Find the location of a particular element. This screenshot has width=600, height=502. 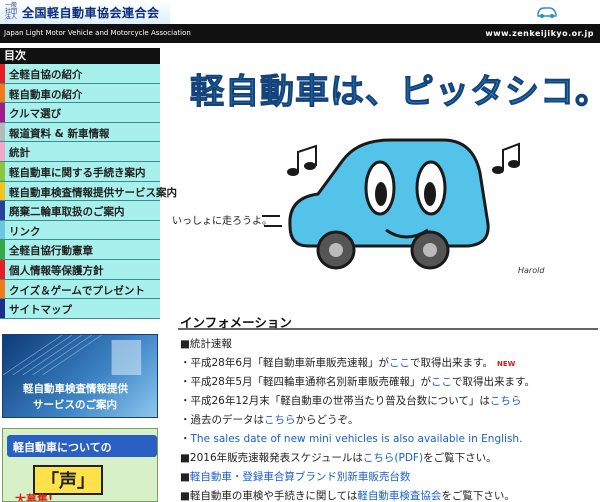

info-text: 2016年販売速報発表スケジュールは is located at coordinates (276, 458).